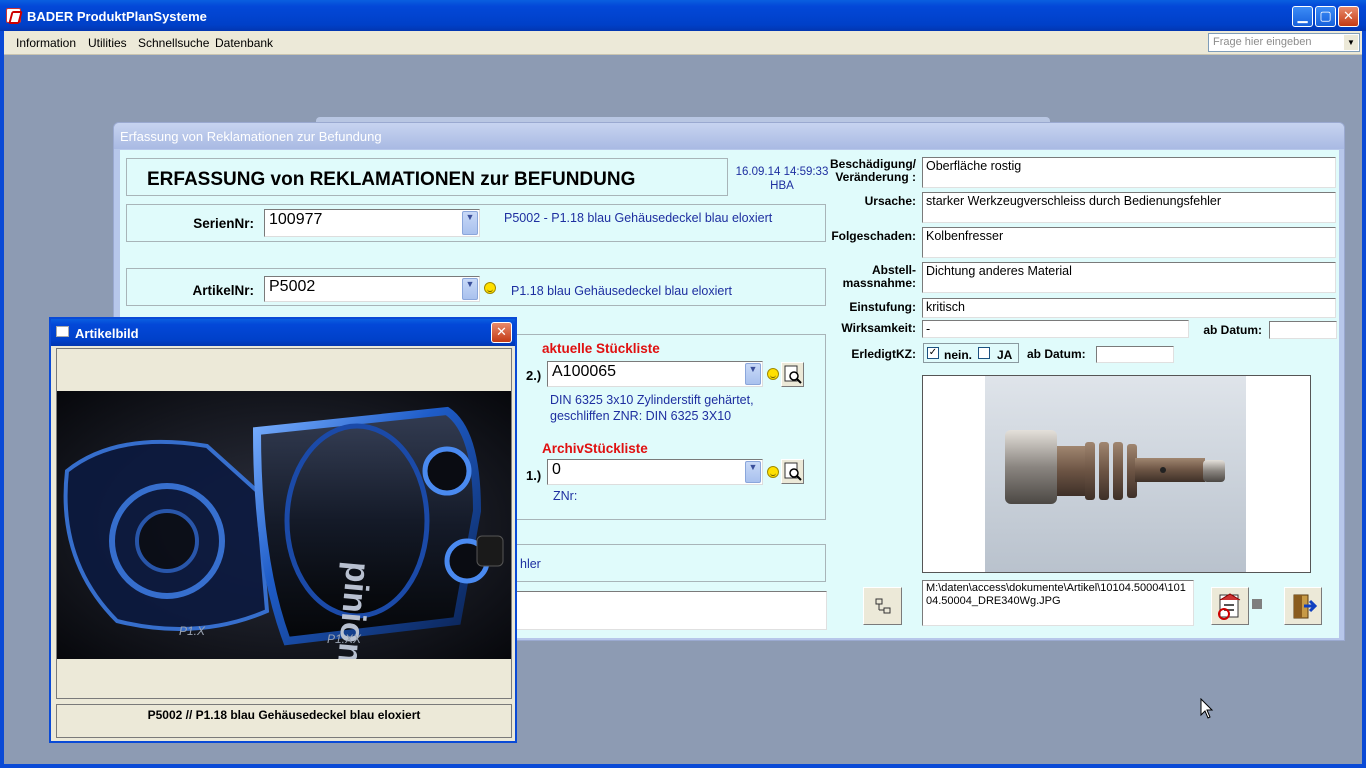 The width and height of the screenshot is (1366, 768). Describe the element at coordinates (1129, 308) in the screenshot. I see `einstufung-field: kritisch` at that location.